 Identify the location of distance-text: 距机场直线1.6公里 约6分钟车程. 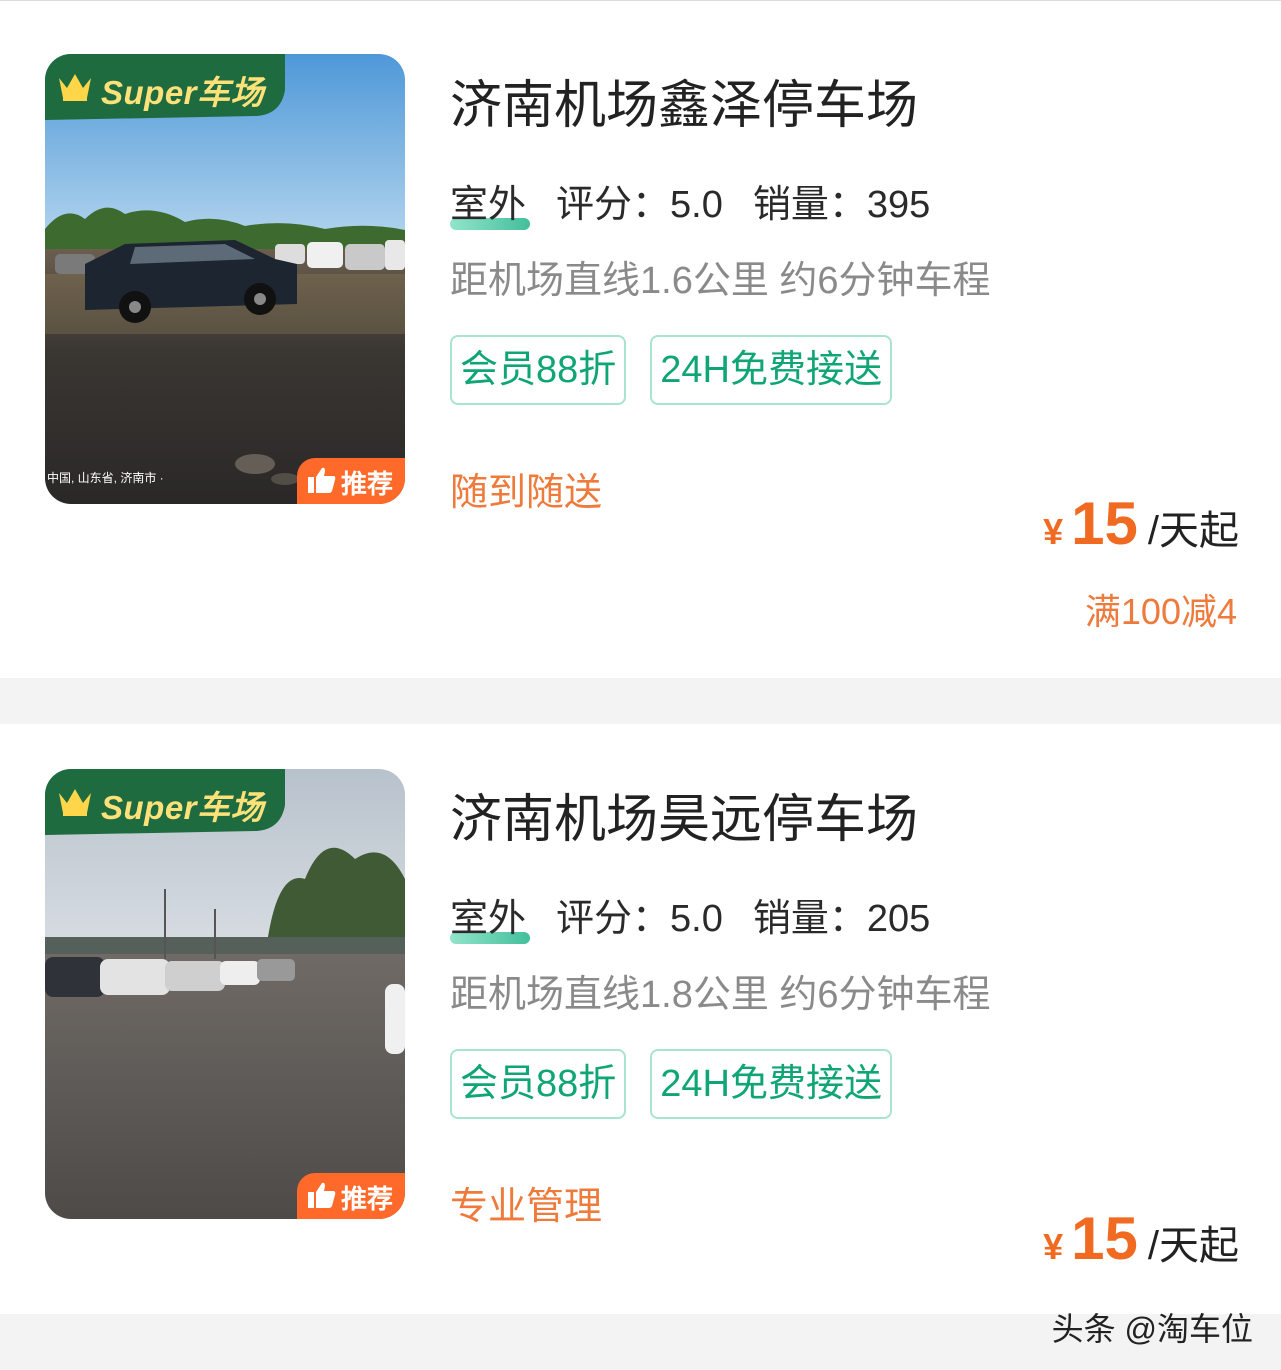
(720, 281).